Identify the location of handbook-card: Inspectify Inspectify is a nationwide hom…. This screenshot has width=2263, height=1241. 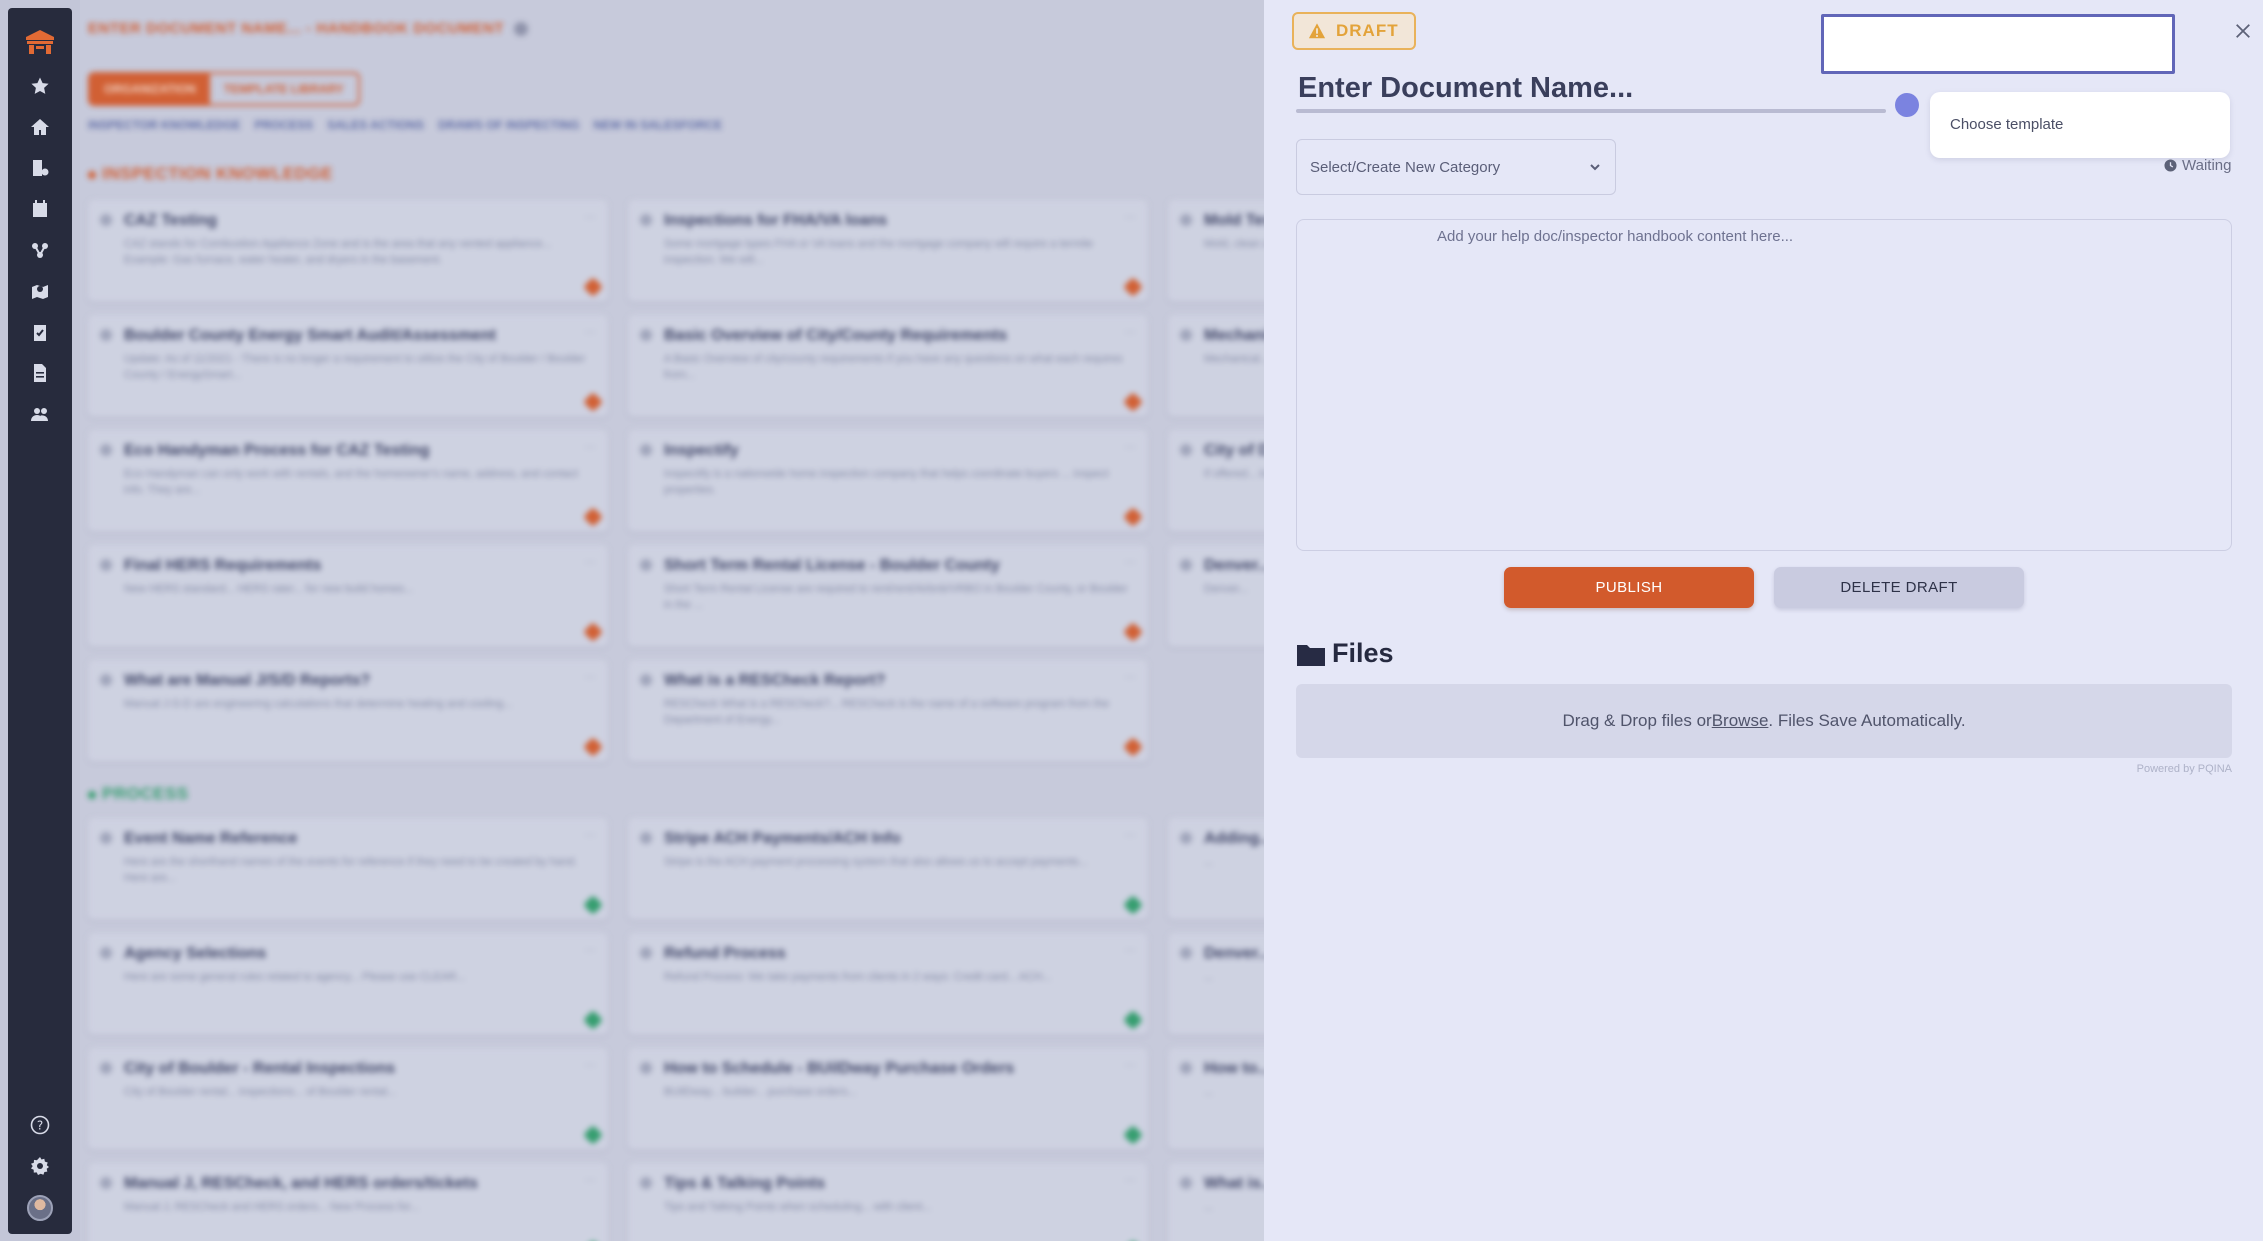
(888, 481).